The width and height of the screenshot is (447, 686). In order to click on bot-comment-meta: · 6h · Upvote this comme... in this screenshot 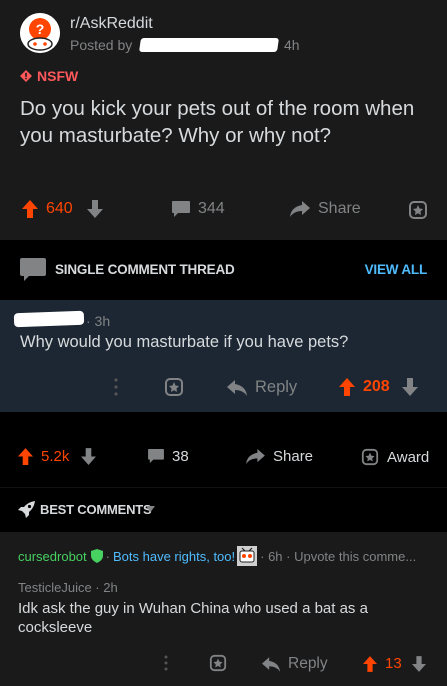, I will do `click(338, 556)`.